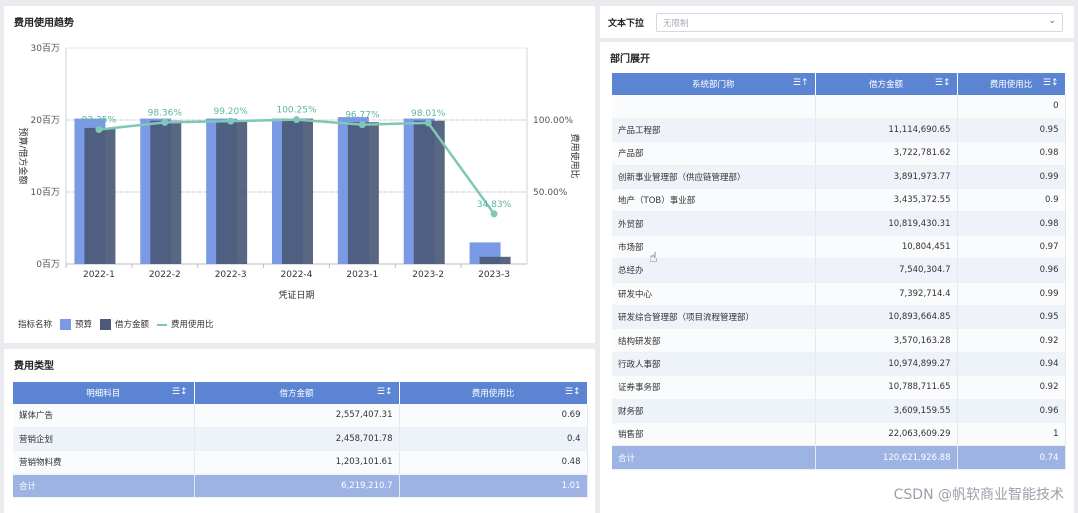 This screenshot has height=513, width=1078. What do you see at coordinates (676, 24) in the screenshot?
I see `dropdown-placeholder: 无限制` at bounding box center [676, 24].